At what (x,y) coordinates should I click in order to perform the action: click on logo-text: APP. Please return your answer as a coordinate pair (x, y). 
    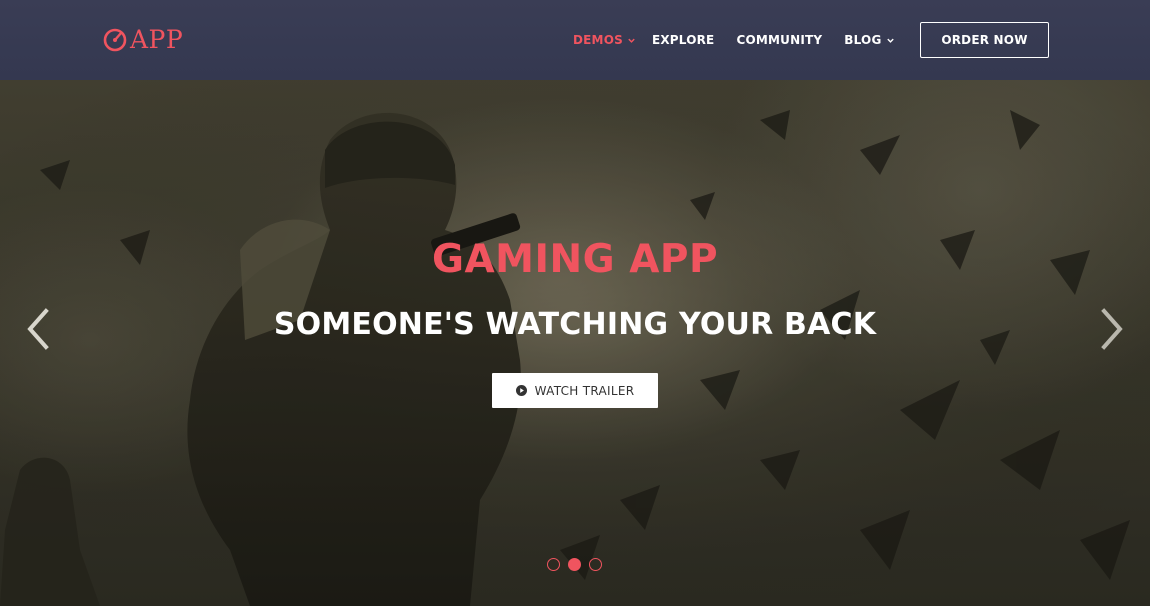
    Looking at the image, I should click on (157, 39).